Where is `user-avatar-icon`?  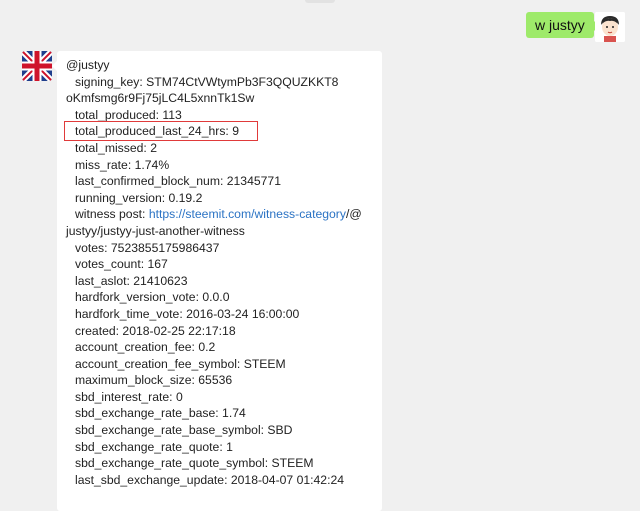
user-avatar-icon is located at coordinates (610, 27).